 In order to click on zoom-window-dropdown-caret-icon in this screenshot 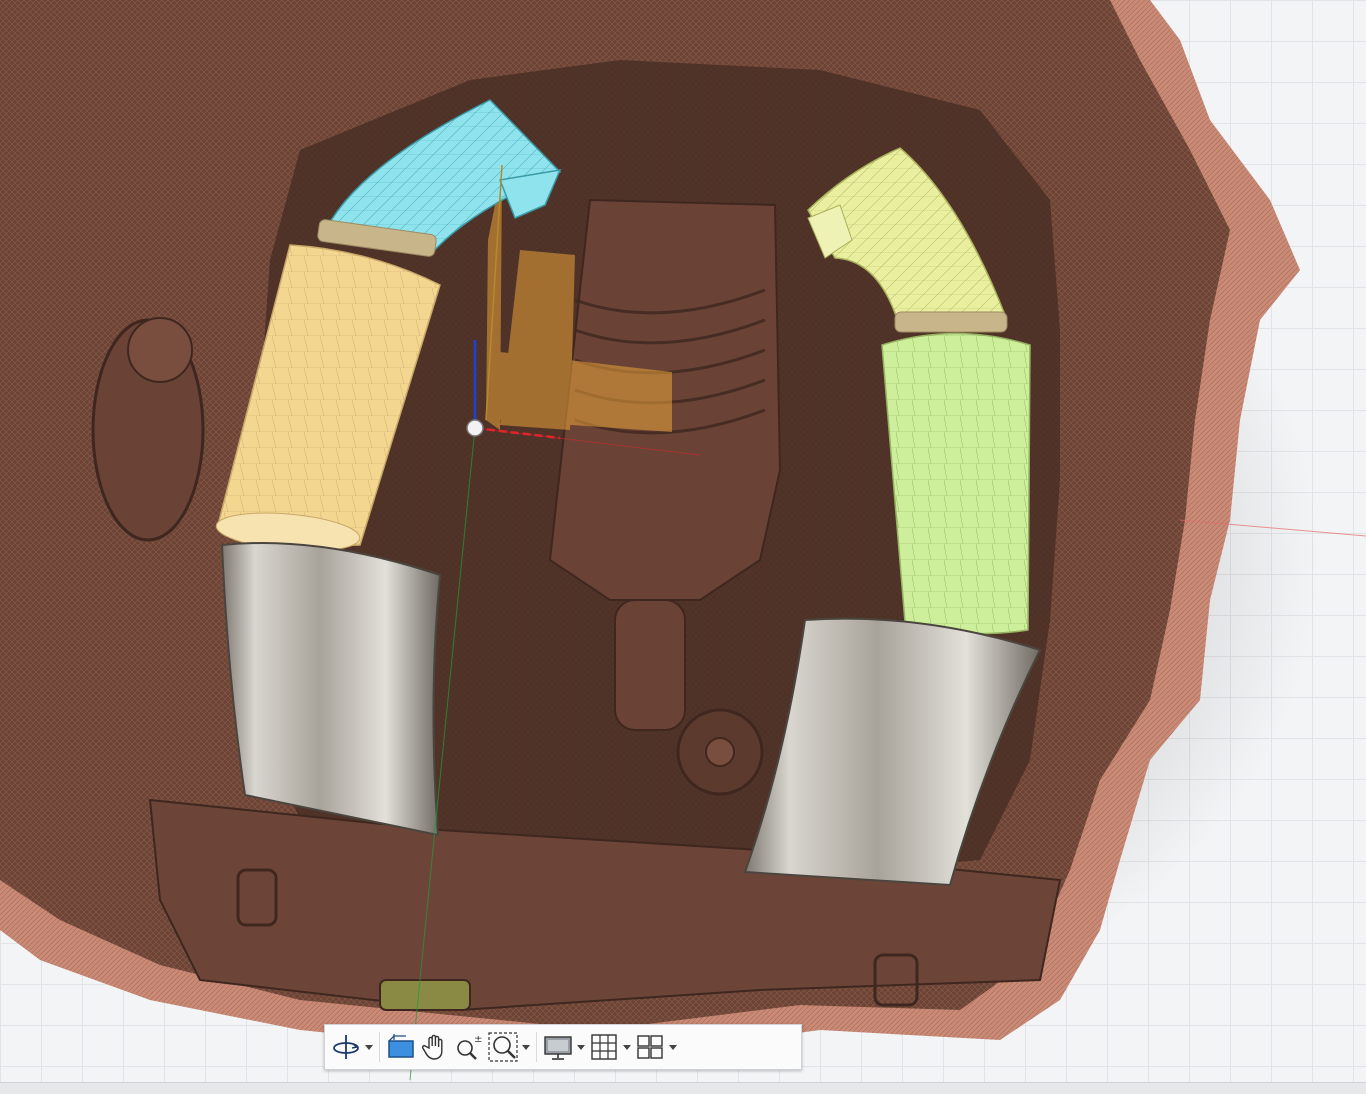, I will do `click(526, 1047)`.